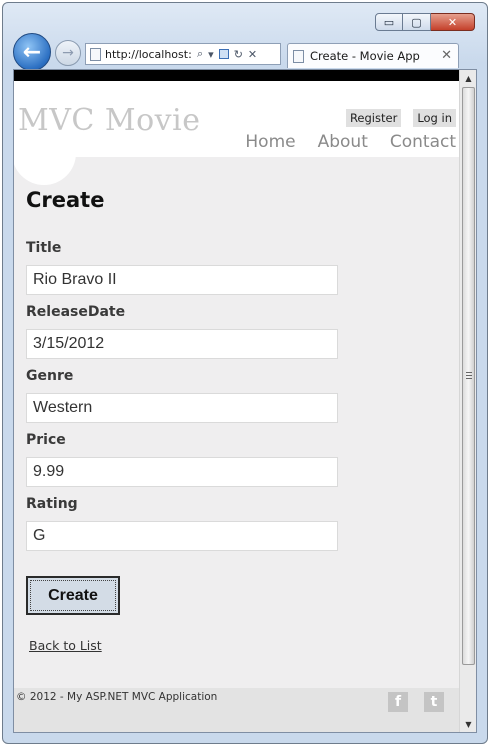  Describe the element at coordinates (389, 22) in the screenshot. I see `minimize-button: ▭` at that location.